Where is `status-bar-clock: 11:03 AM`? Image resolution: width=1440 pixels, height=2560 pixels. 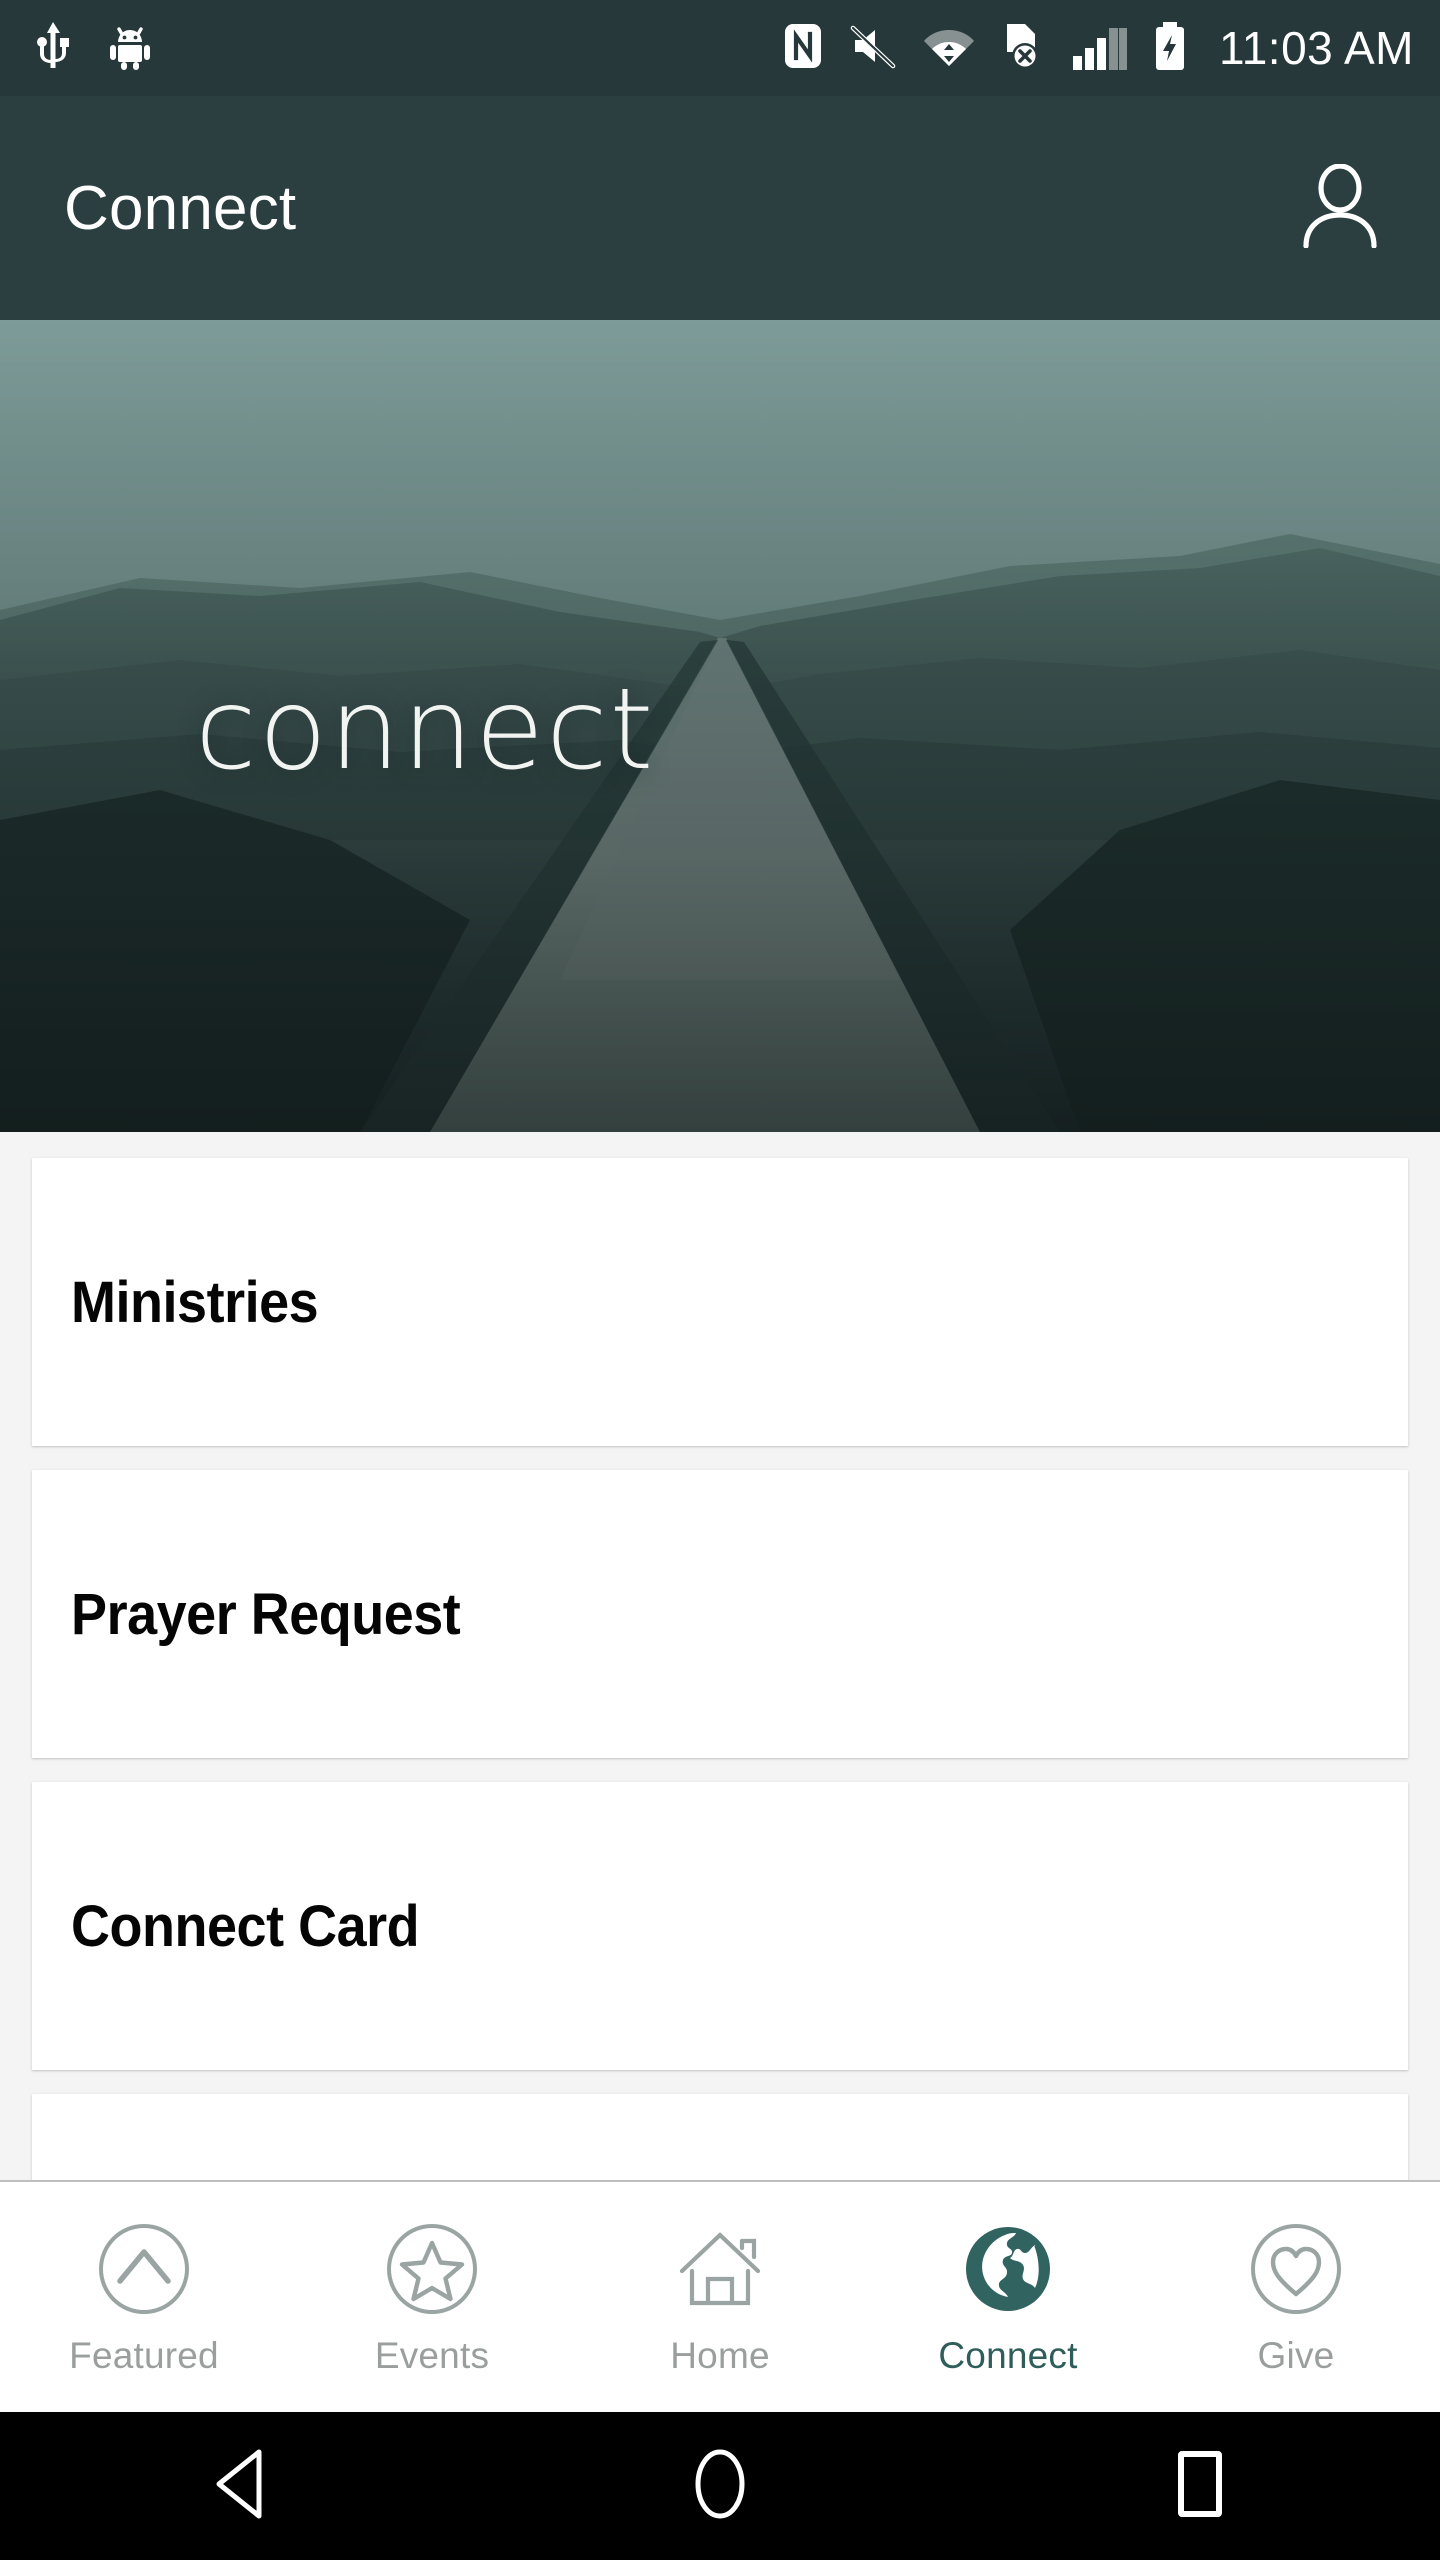
status-bar-clock: 11:03 AM is located at coordinates (1316, 48).